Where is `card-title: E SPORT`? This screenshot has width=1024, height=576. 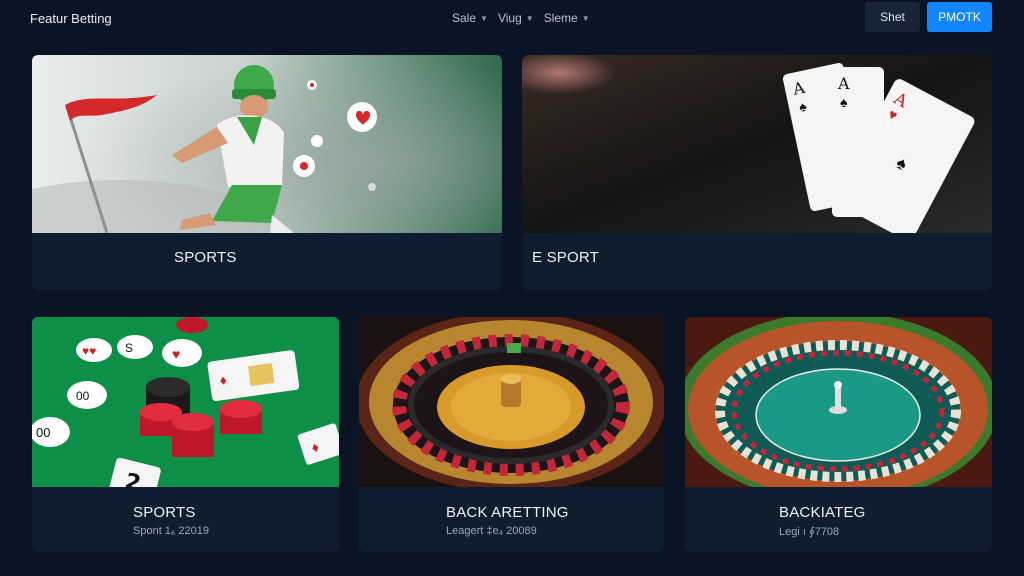
card-title: E SPORT is located at coordinates (565, 257).